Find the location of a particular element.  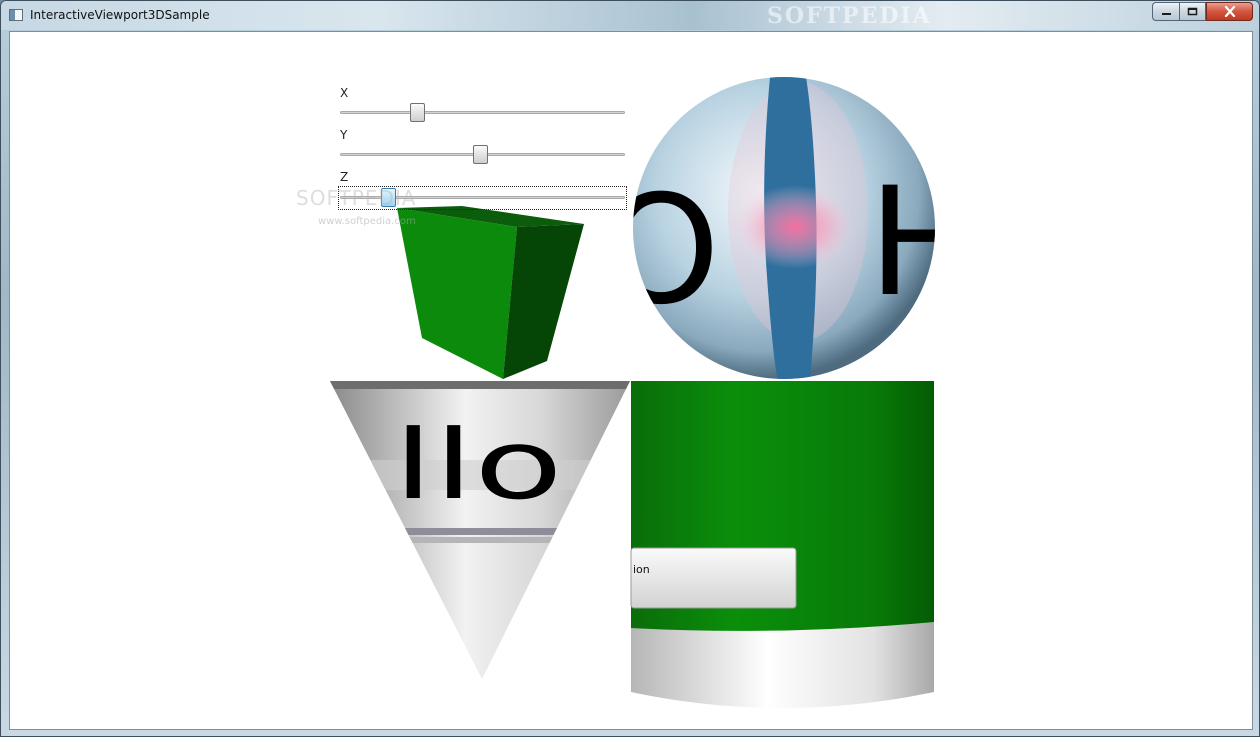

maximize-icon is located at coordinates (1192, 11).